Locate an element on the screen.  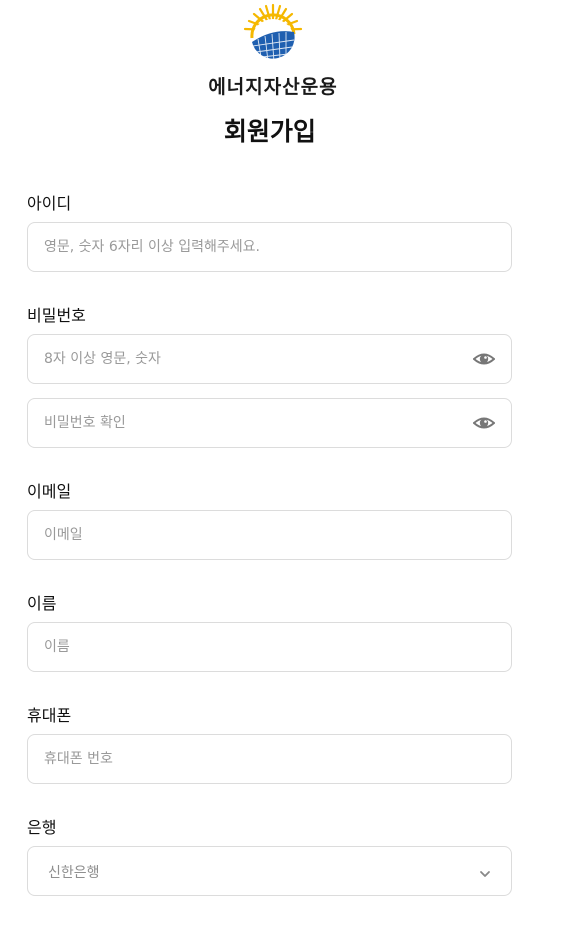
phone-field is located at coordinates (269, 759).